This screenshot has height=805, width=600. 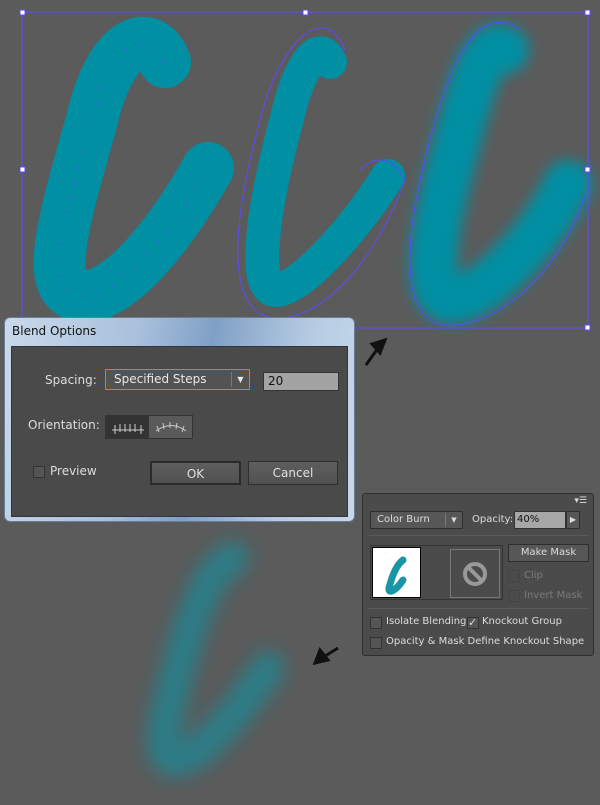 I want to click on blend-mode-value: Color Burn, so click(x=403, y=519).